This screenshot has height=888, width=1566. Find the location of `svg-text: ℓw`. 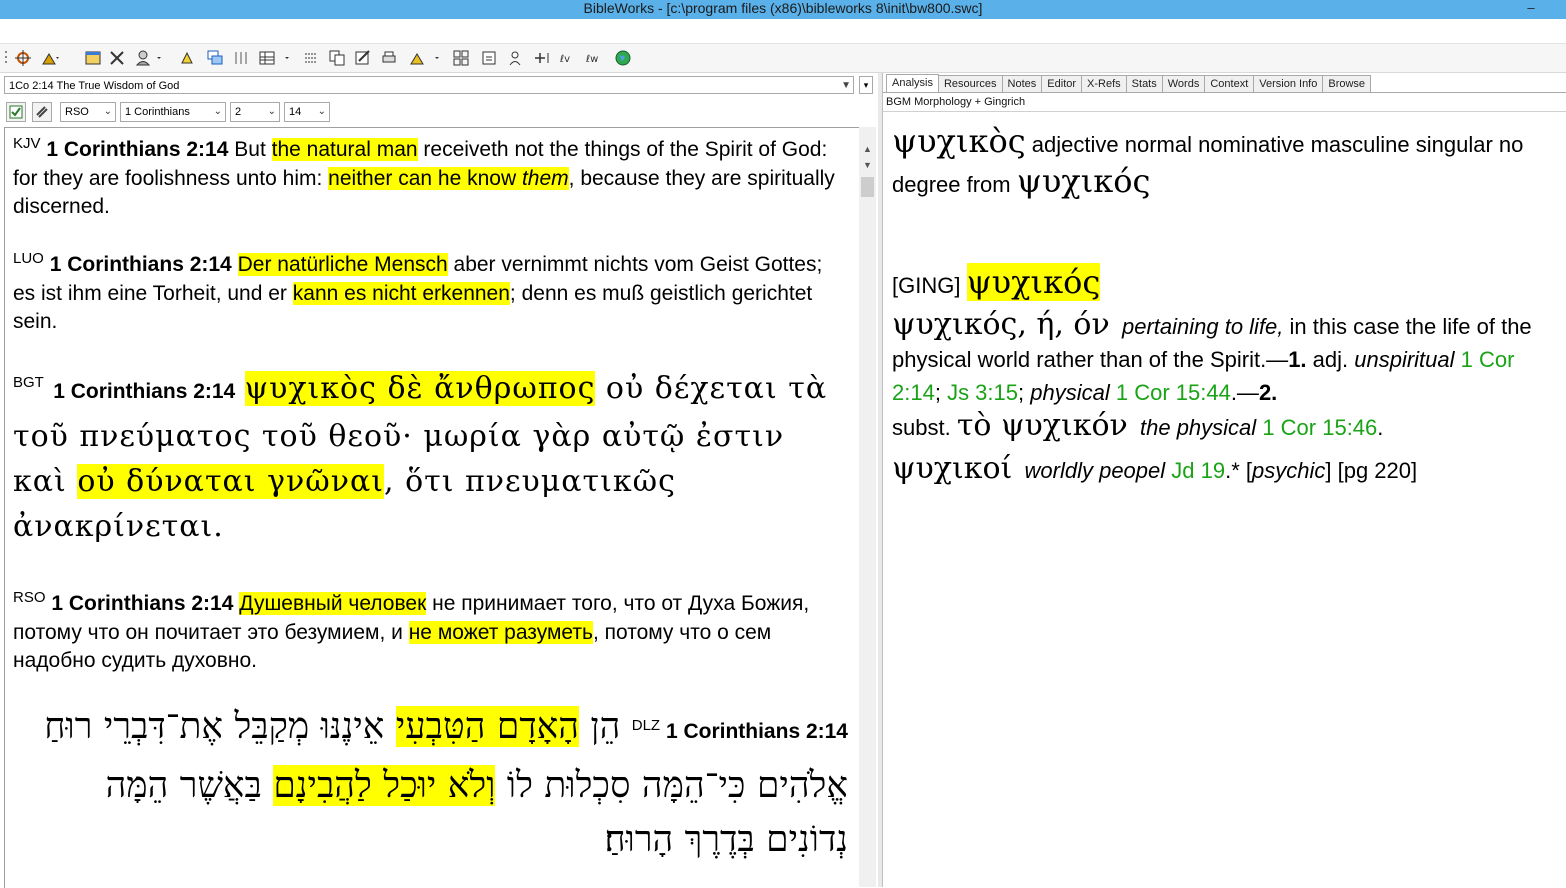

svg-text: ℓw is located at coordinates (592, 59).